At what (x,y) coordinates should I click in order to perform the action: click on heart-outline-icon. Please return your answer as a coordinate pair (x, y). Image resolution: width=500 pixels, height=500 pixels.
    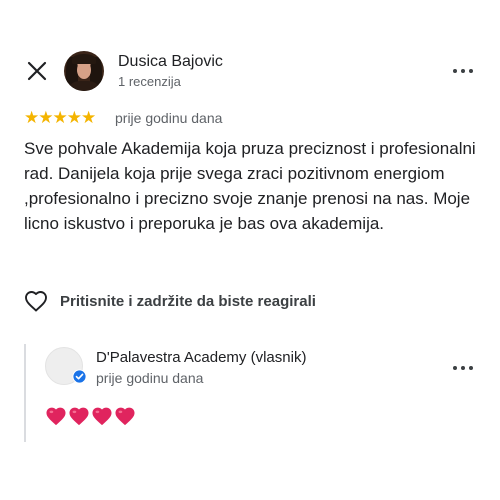
    Looking at the image, I should click on (36, 301).